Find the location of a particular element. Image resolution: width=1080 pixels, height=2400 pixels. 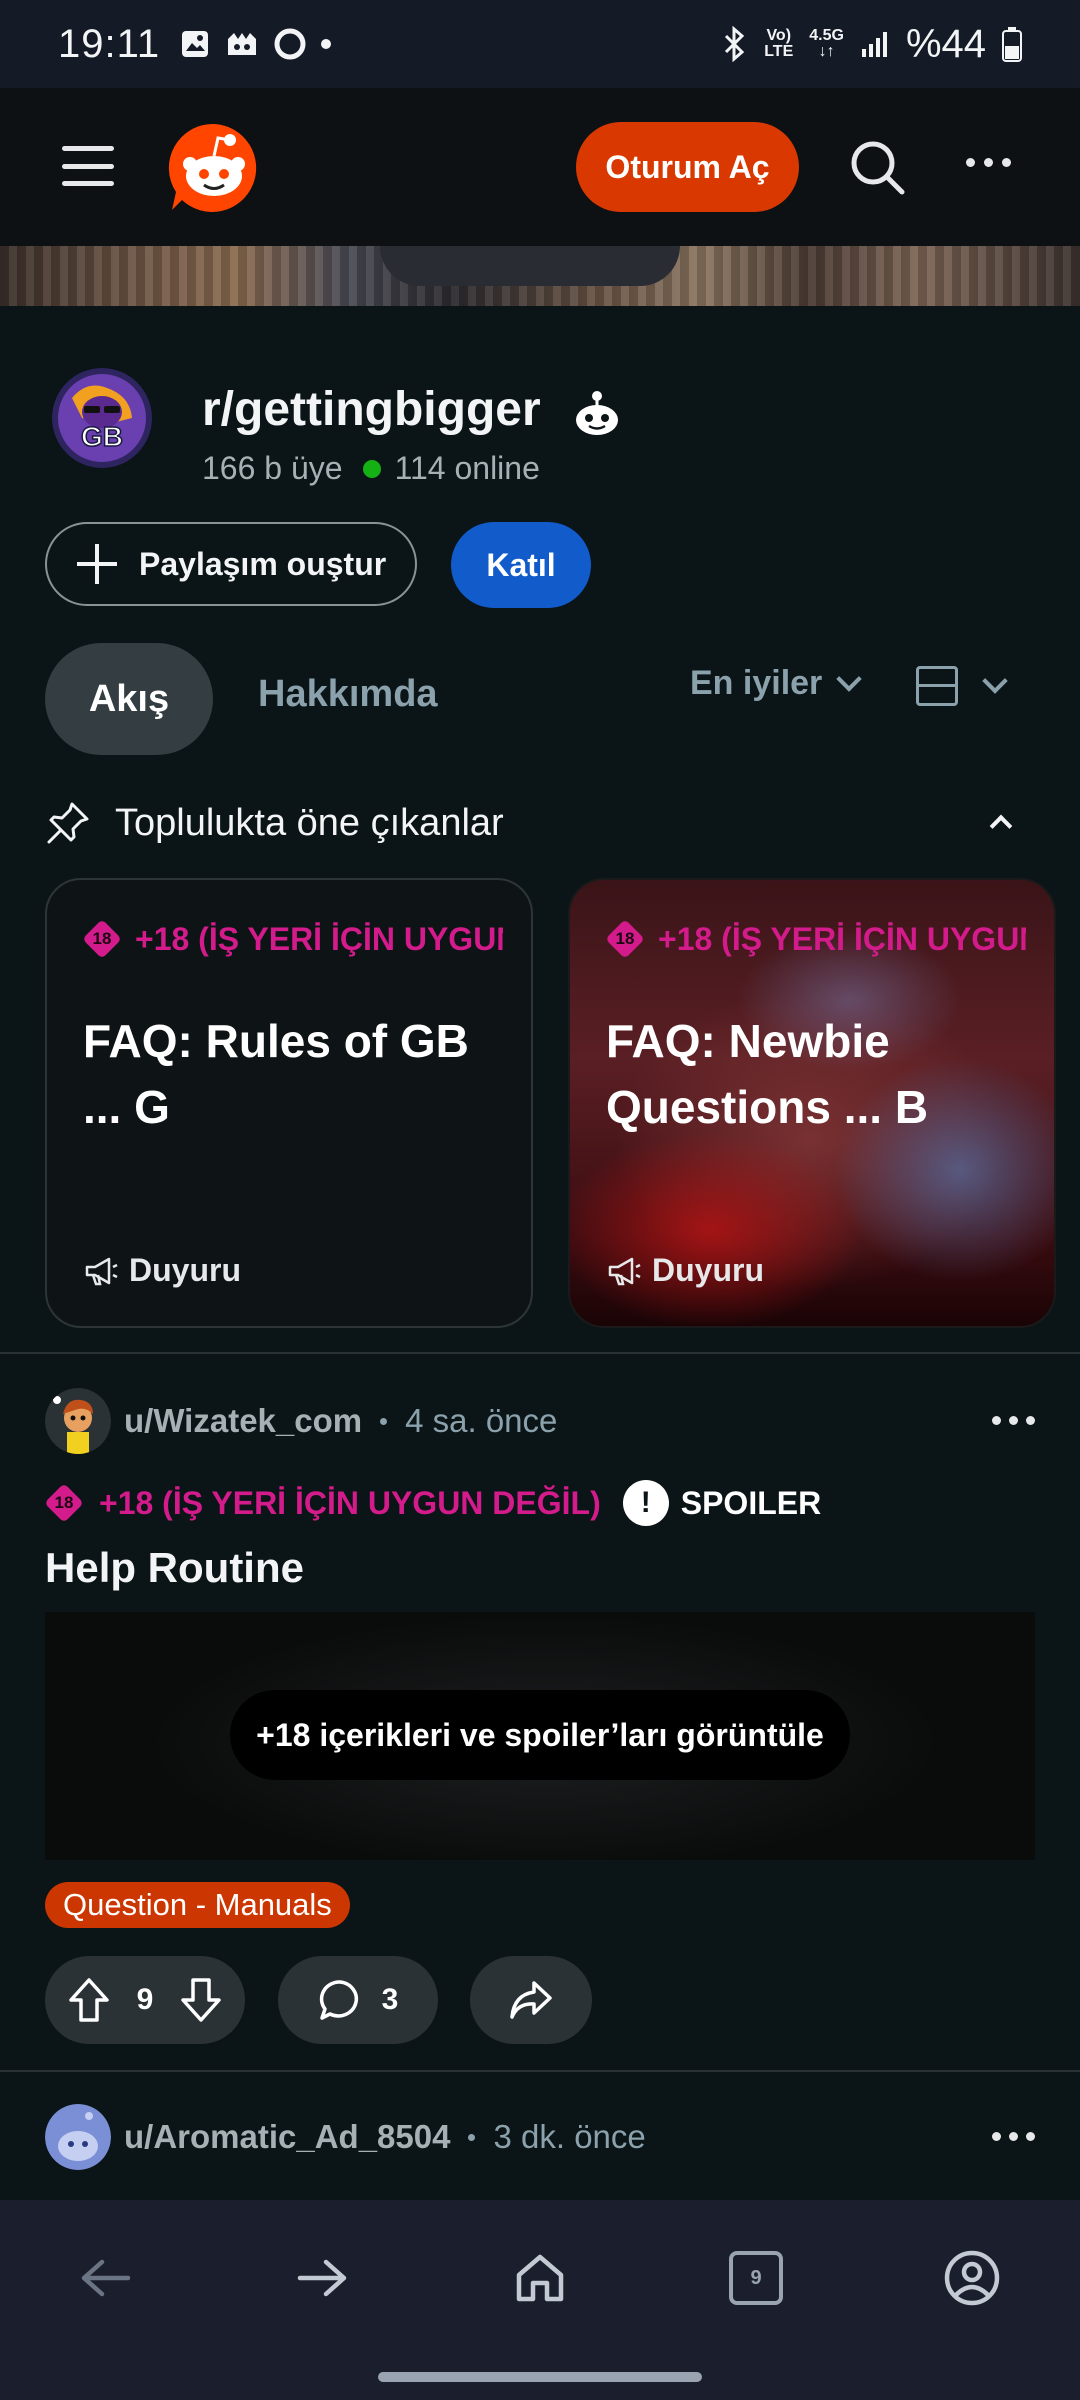

online-count: 114 online is located at coordinates (467, 468).